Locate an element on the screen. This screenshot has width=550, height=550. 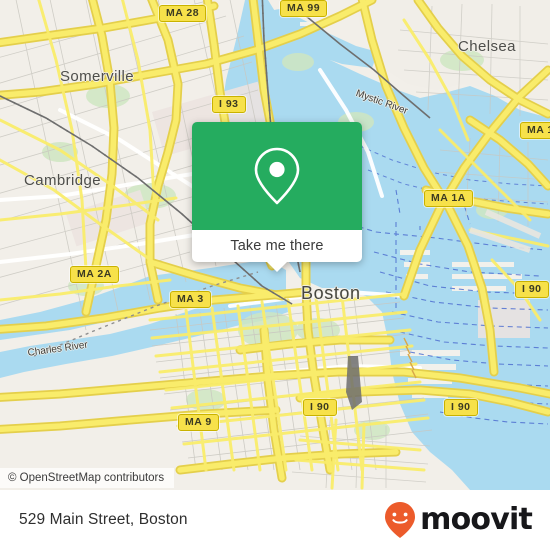
osm-attribution: © OpenStreetMap contributors is located at coordinates (87, 478).